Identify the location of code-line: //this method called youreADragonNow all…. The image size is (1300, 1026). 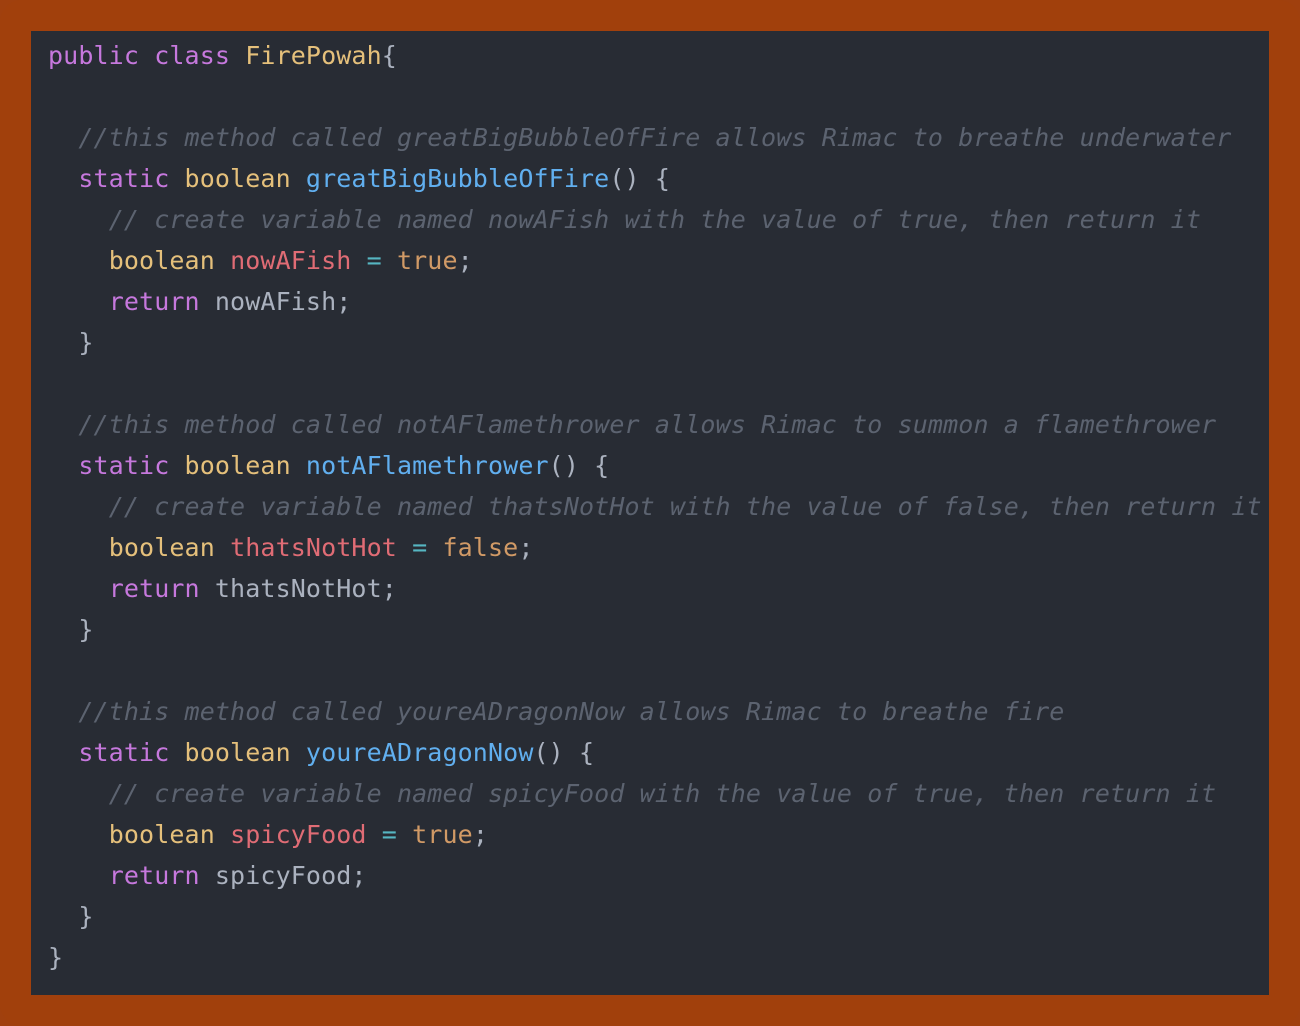
(655, 711).